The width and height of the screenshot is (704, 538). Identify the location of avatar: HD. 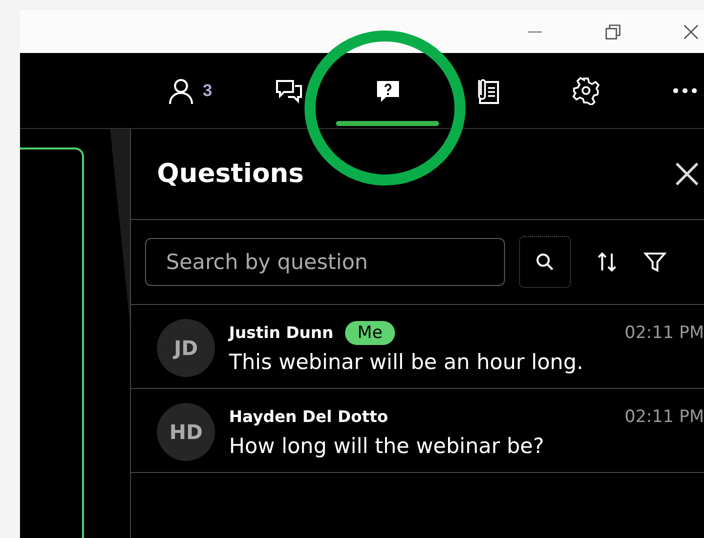
(186, 432).